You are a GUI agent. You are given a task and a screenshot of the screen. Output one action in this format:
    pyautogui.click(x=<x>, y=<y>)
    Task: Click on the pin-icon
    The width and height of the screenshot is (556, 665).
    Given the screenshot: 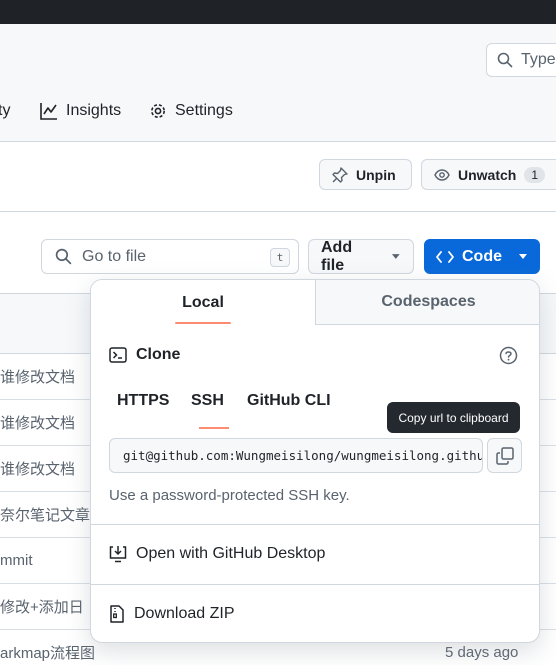 What is the action you would take?
    pyautogui.click(x=340, y=174)
    